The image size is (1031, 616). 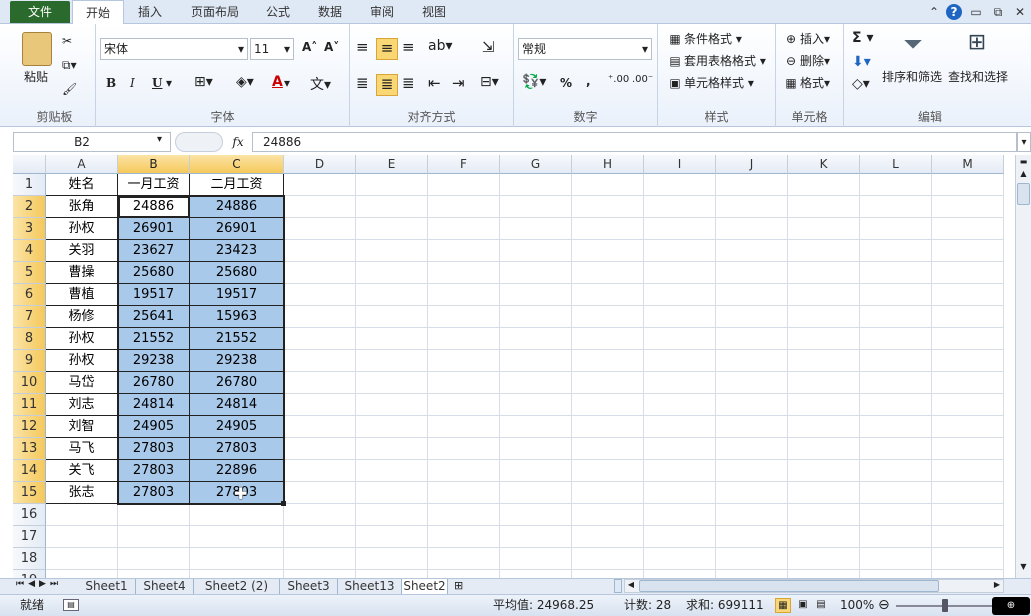 I want to click on cell-g13, so click(x=536, y=449).